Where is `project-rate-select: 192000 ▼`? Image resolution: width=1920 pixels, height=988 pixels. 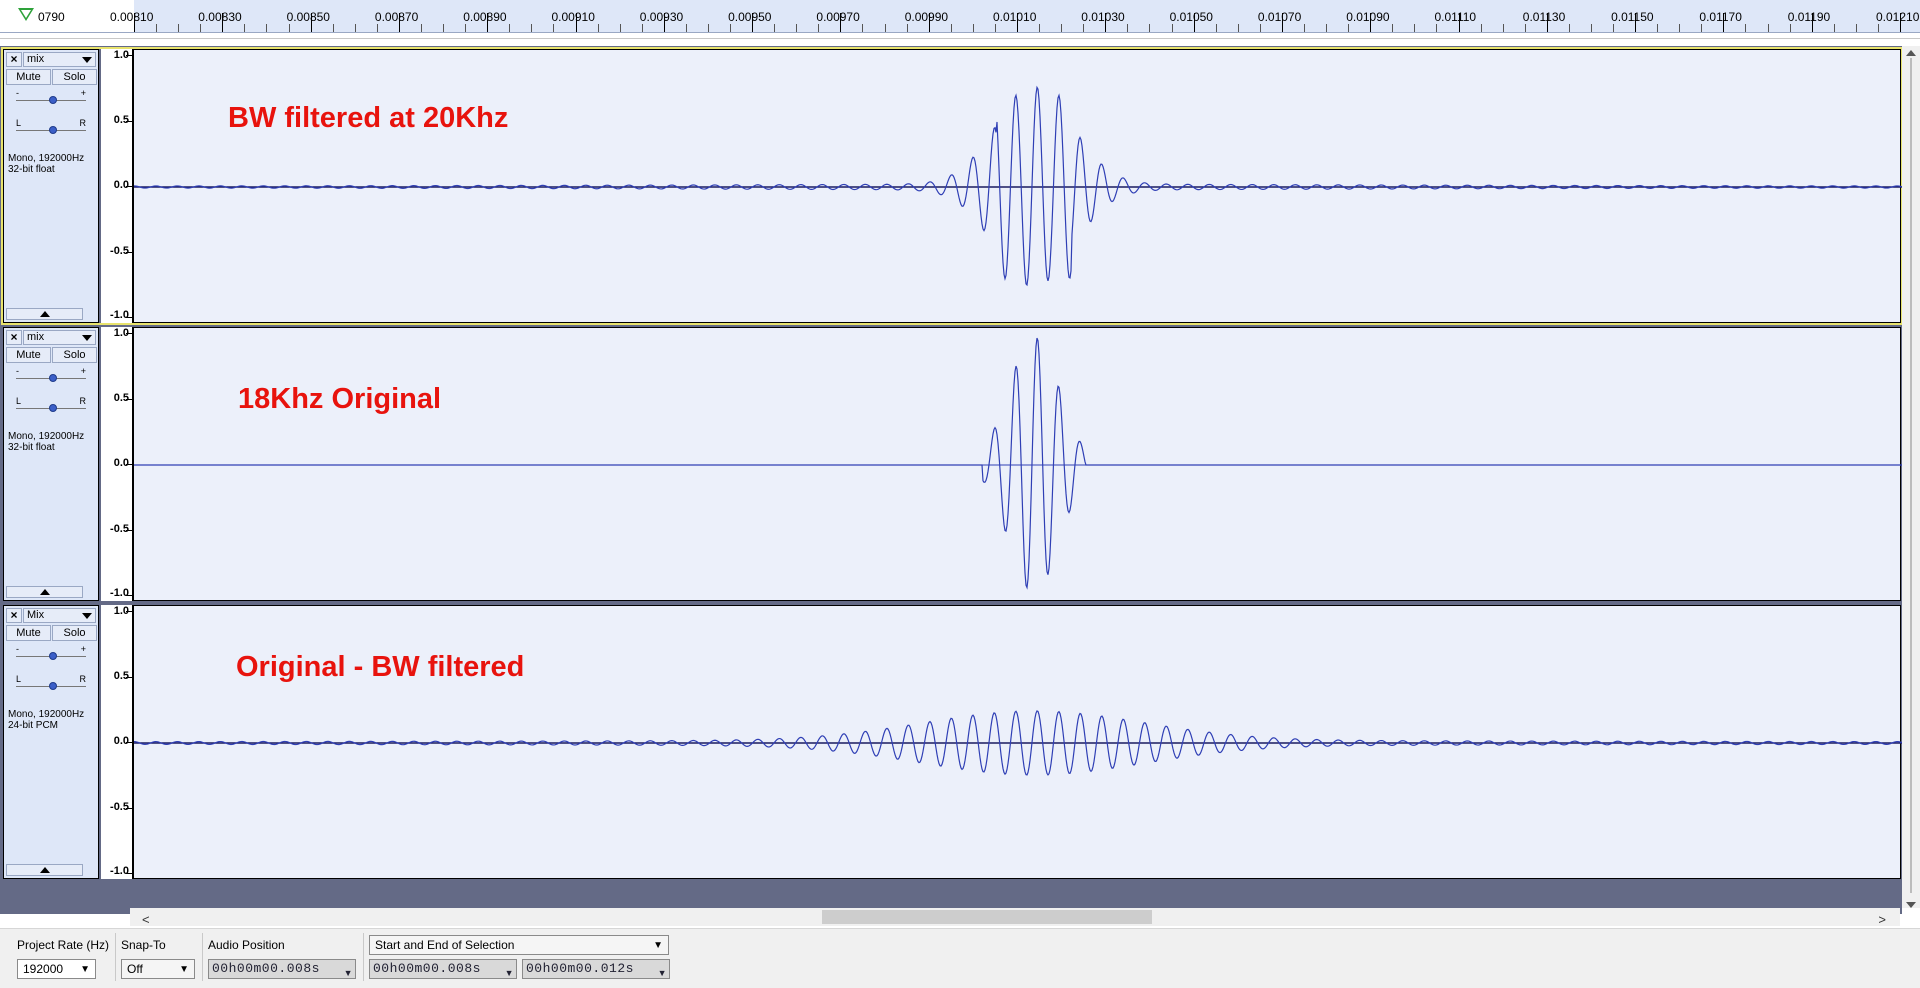
project-rate-select: 192000 ▼ is located at coordinates (56, 969).